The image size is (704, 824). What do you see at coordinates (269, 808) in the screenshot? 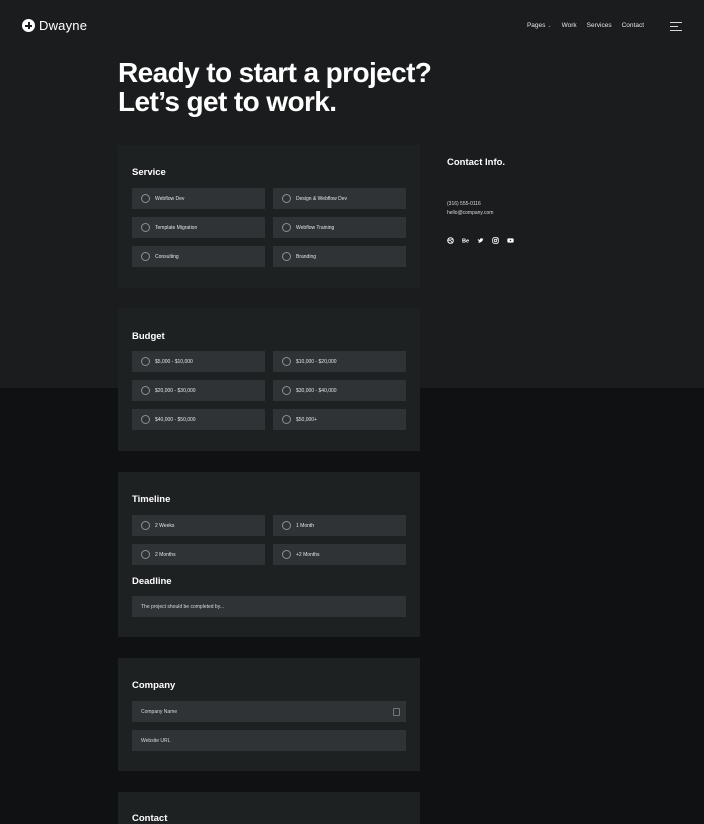
I see `contact-card: Contact` at bounding box center [269, 808].